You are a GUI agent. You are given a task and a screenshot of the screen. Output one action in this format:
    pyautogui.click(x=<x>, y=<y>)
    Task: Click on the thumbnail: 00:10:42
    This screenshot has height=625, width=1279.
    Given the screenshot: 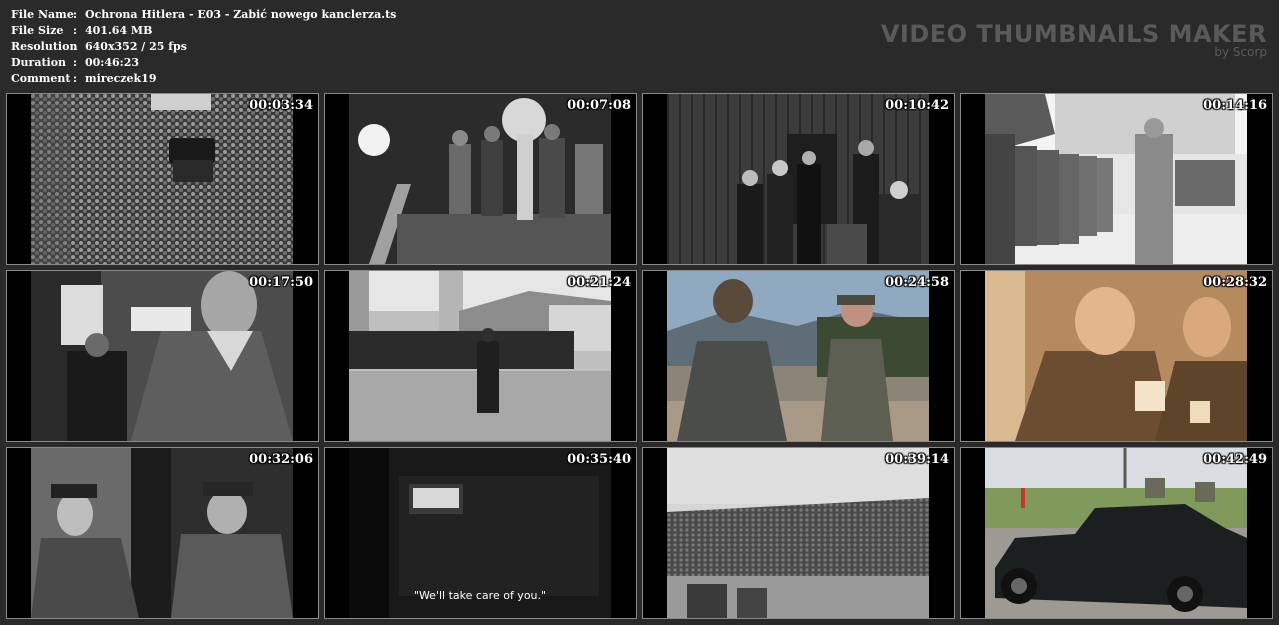 What is the action you would take?
    pyautogui.click(x=798, y=179)
    